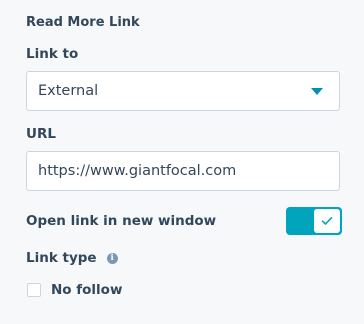  I want to click on link-to-select: External, so click(183, 91).